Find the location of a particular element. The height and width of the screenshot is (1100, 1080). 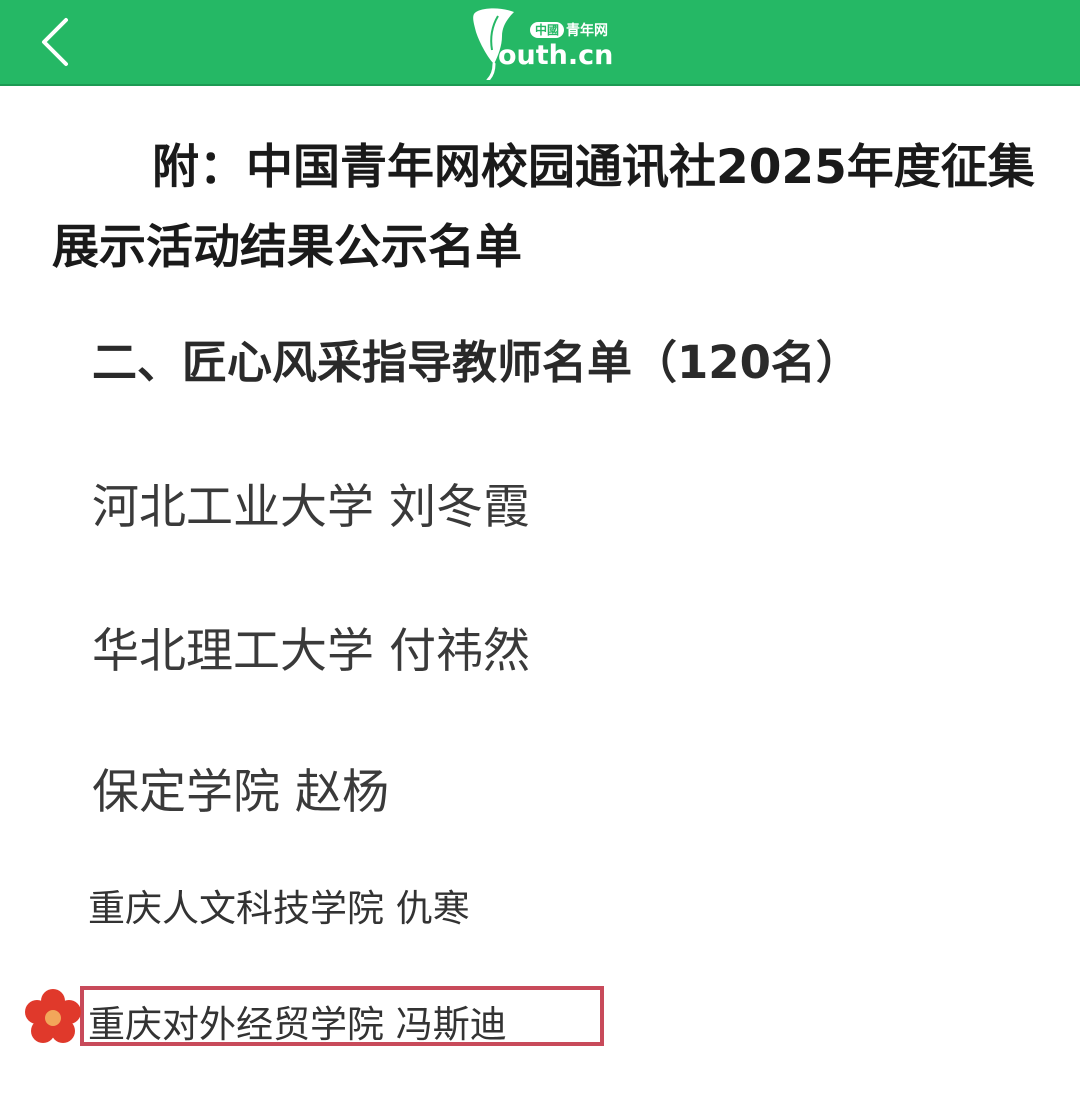

youth-cn-logo: 中國 青年网 outh.cn is located at coordinates (548, 42).